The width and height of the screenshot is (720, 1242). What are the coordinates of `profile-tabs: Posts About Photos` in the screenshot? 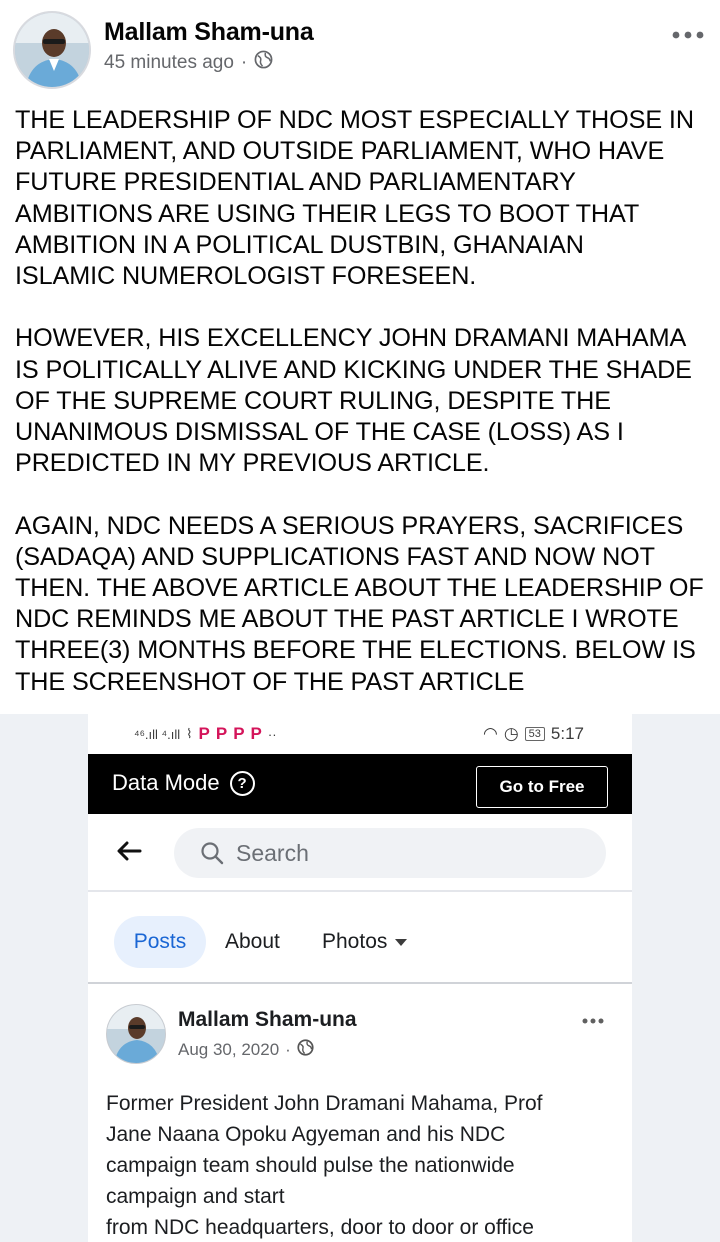 It's located at (360, 938).